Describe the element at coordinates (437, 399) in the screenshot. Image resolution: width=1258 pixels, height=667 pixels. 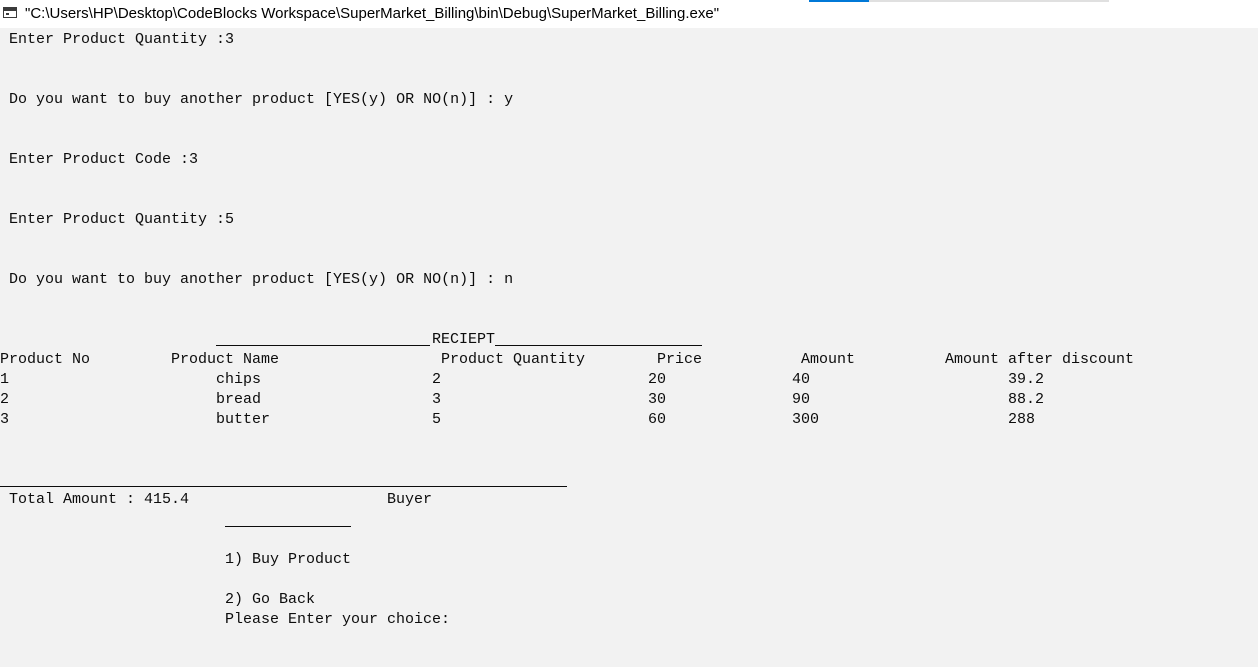
I see `row-2-quantity: 3` at that location.